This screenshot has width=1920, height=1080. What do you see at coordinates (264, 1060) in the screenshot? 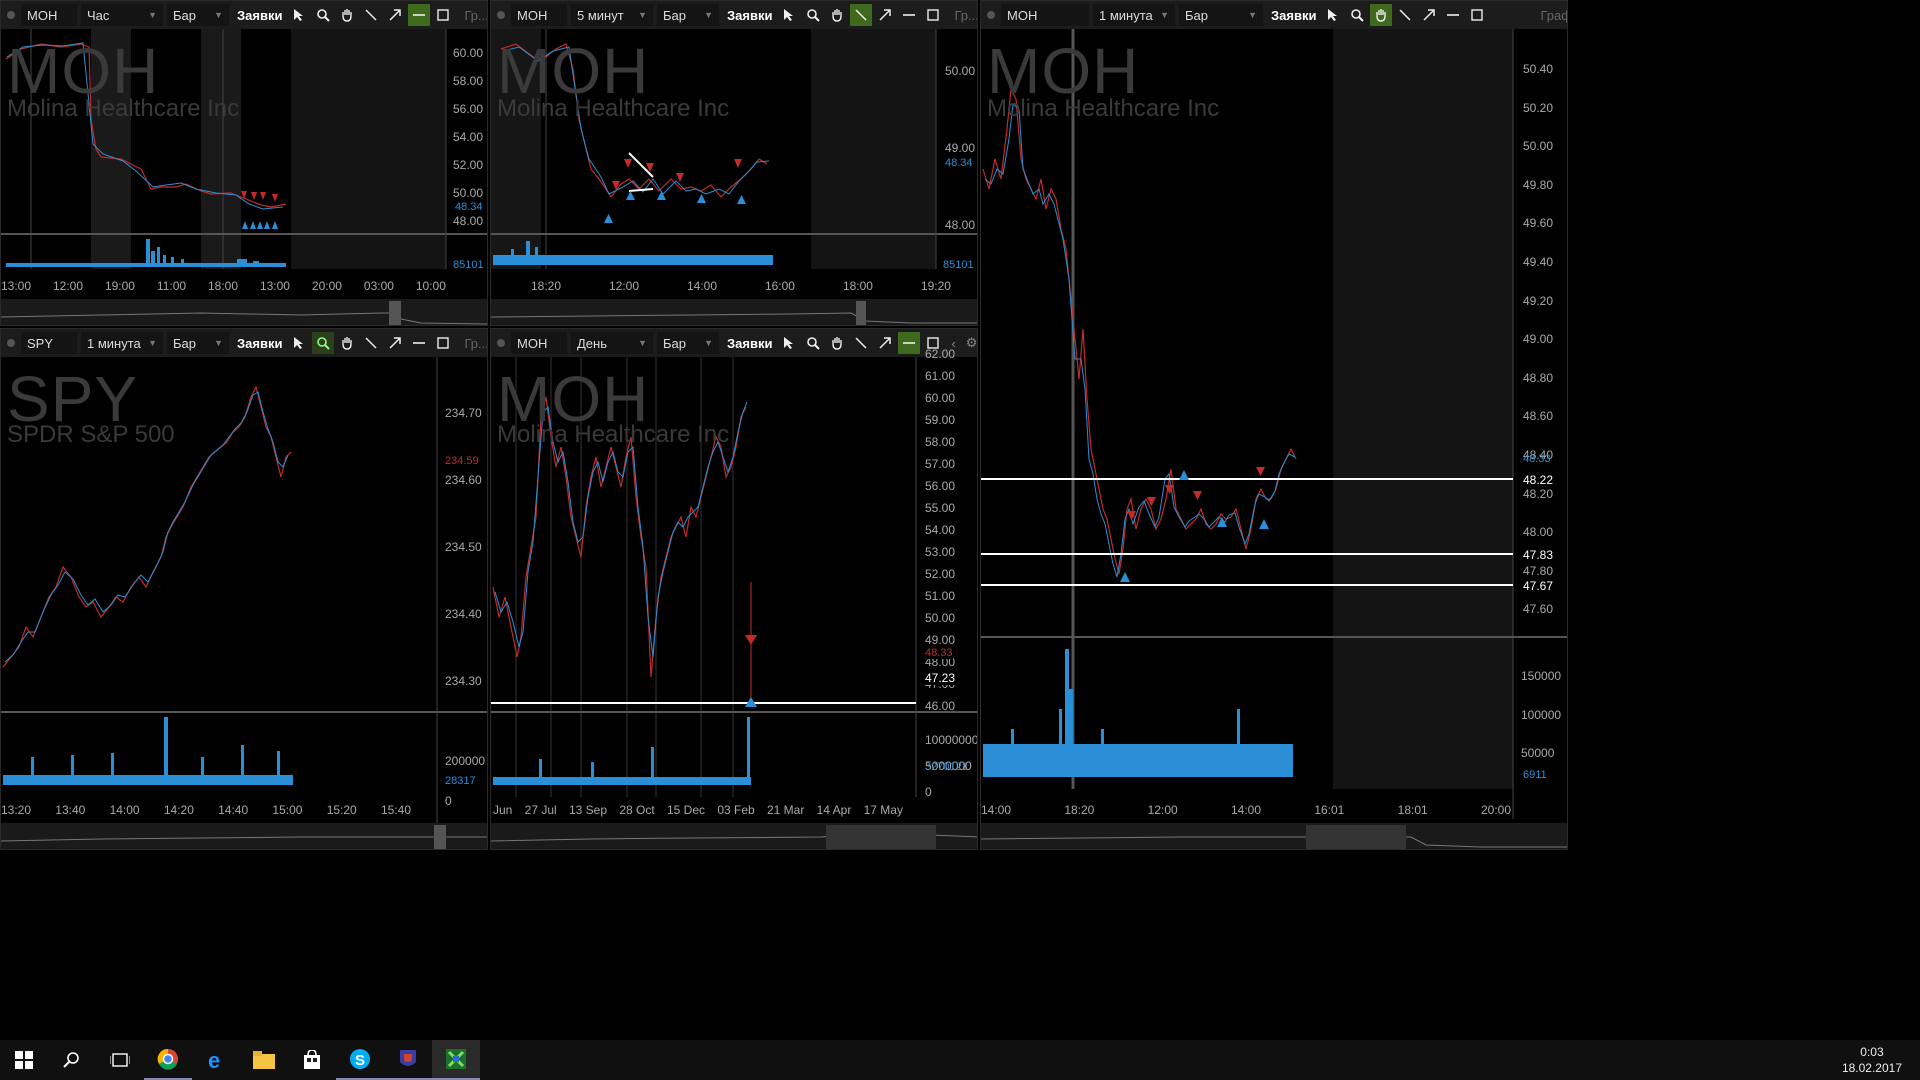
I see `file-explorer-icon` at bounding box center [264, 1060].